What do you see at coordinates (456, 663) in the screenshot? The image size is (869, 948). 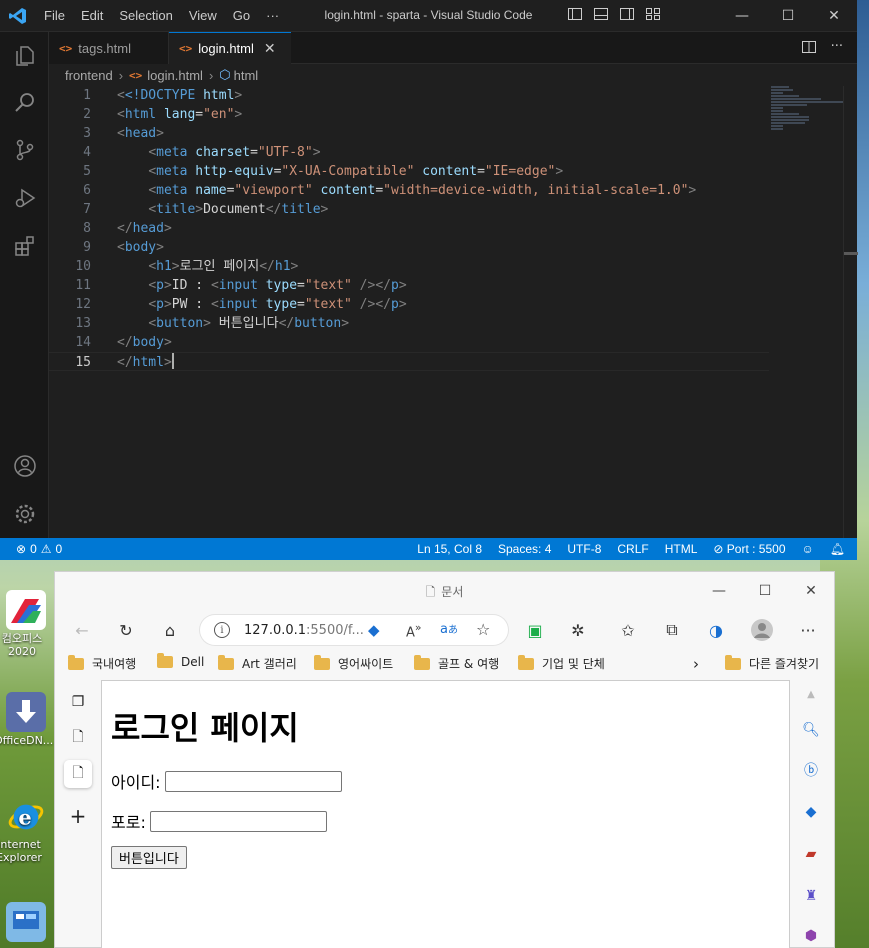 I see `favorite-folder: 골프 & 여행` at bounding box center [456, 663].